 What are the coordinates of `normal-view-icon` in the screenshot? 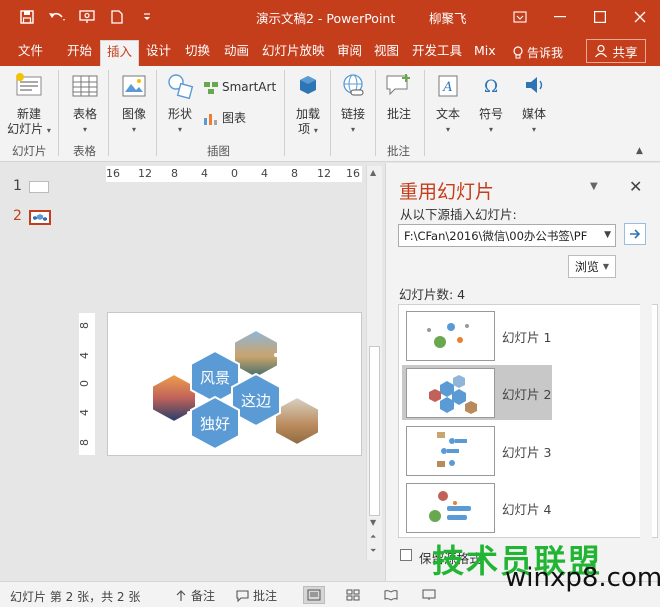 It's located at (314, 595).